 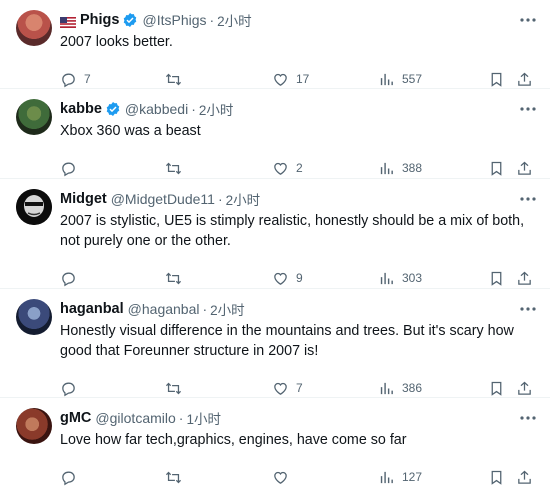 What do you see at coordinates (299, 388) in the screenshot?
I see `like-count: 7` at bounding box center [299, 388].